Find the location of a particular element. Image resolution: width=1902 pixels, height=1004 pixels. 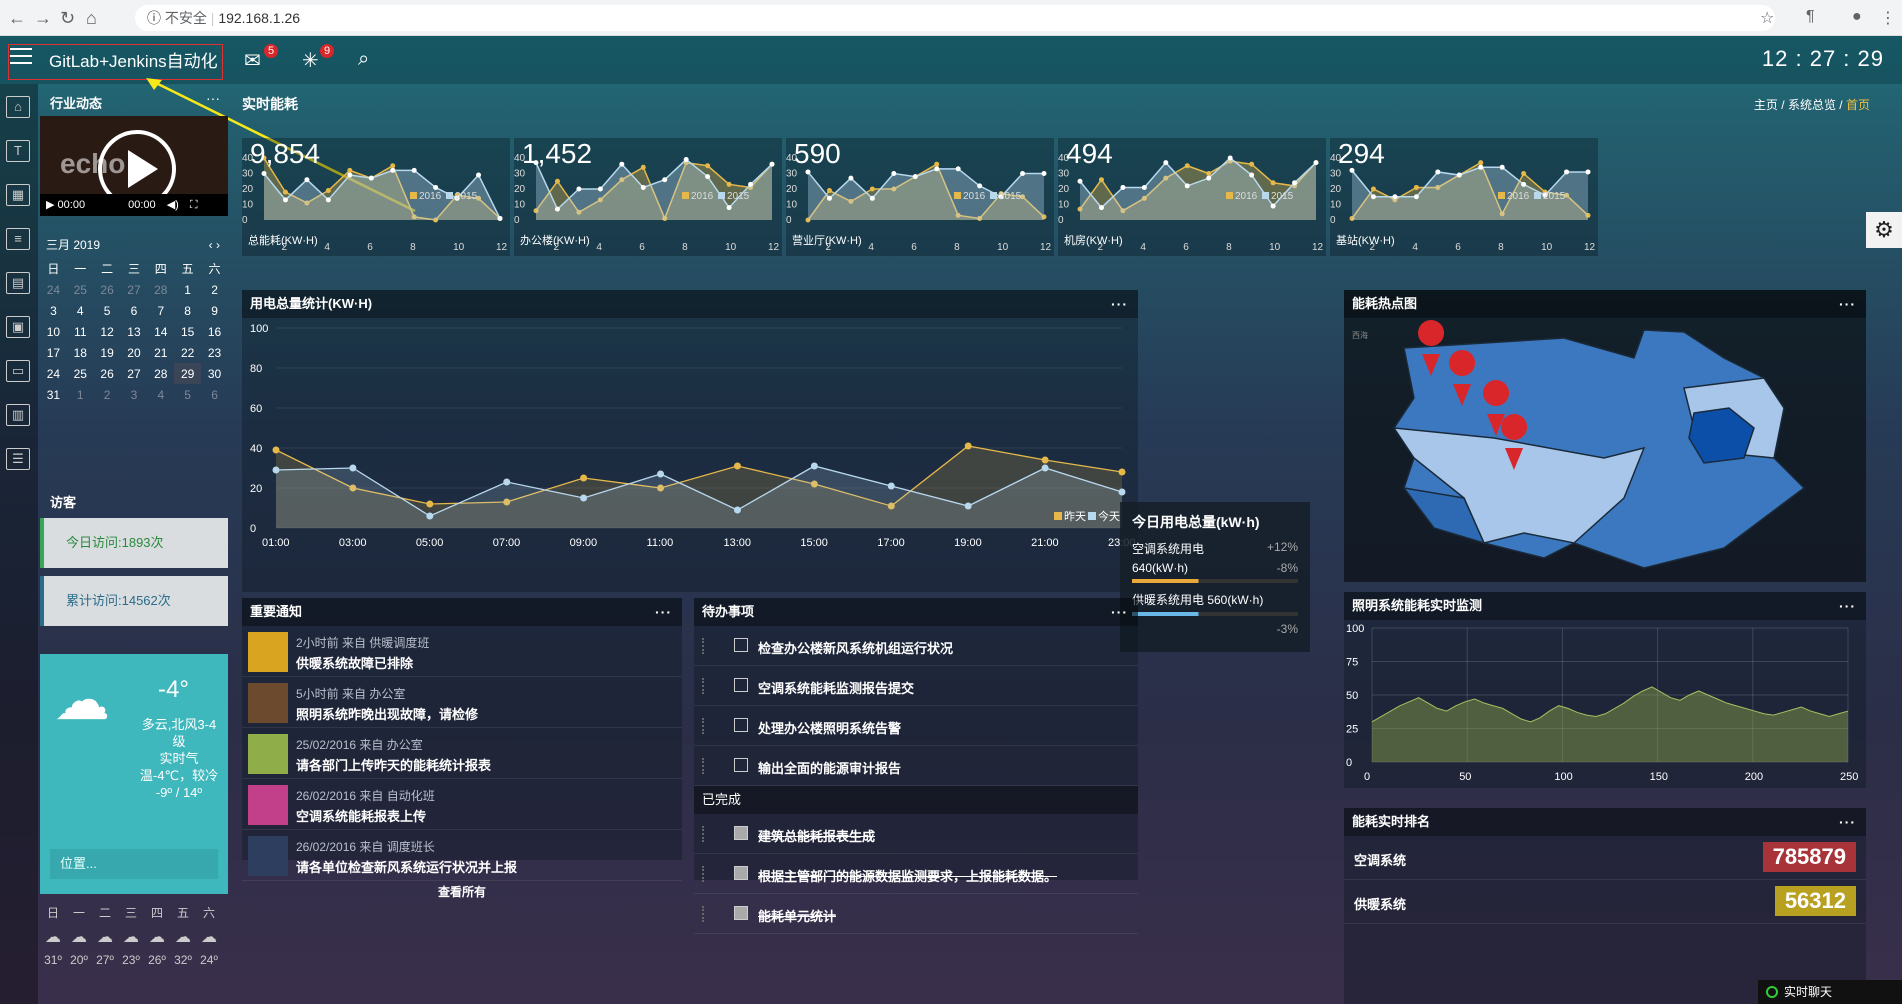

nav-home-icon: ⌂ is located at coordinates (18, 107).